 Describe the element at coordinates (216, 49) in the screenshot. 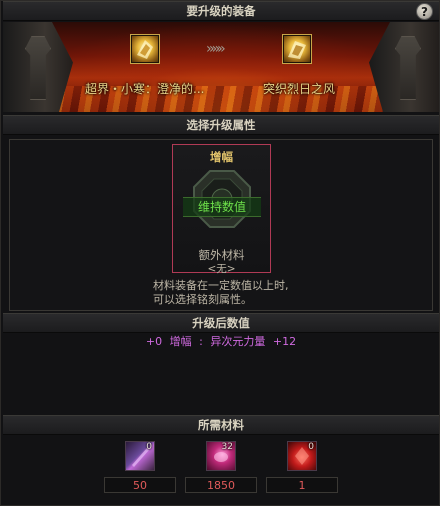

I see `upgrade-arrows: »»»` at that location.